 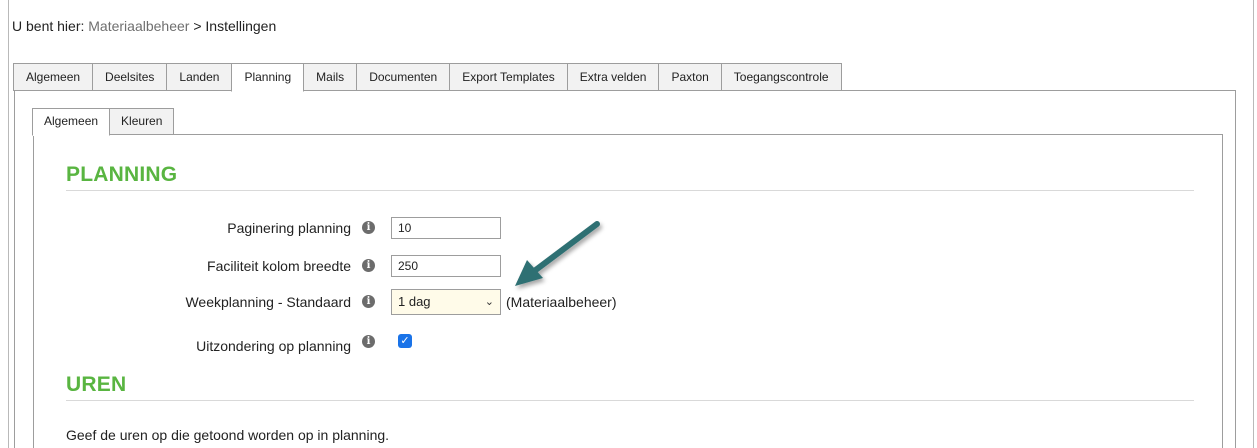 I want to click on weekplanning-selected-value: 1 dag, so click(x=414, y=301).